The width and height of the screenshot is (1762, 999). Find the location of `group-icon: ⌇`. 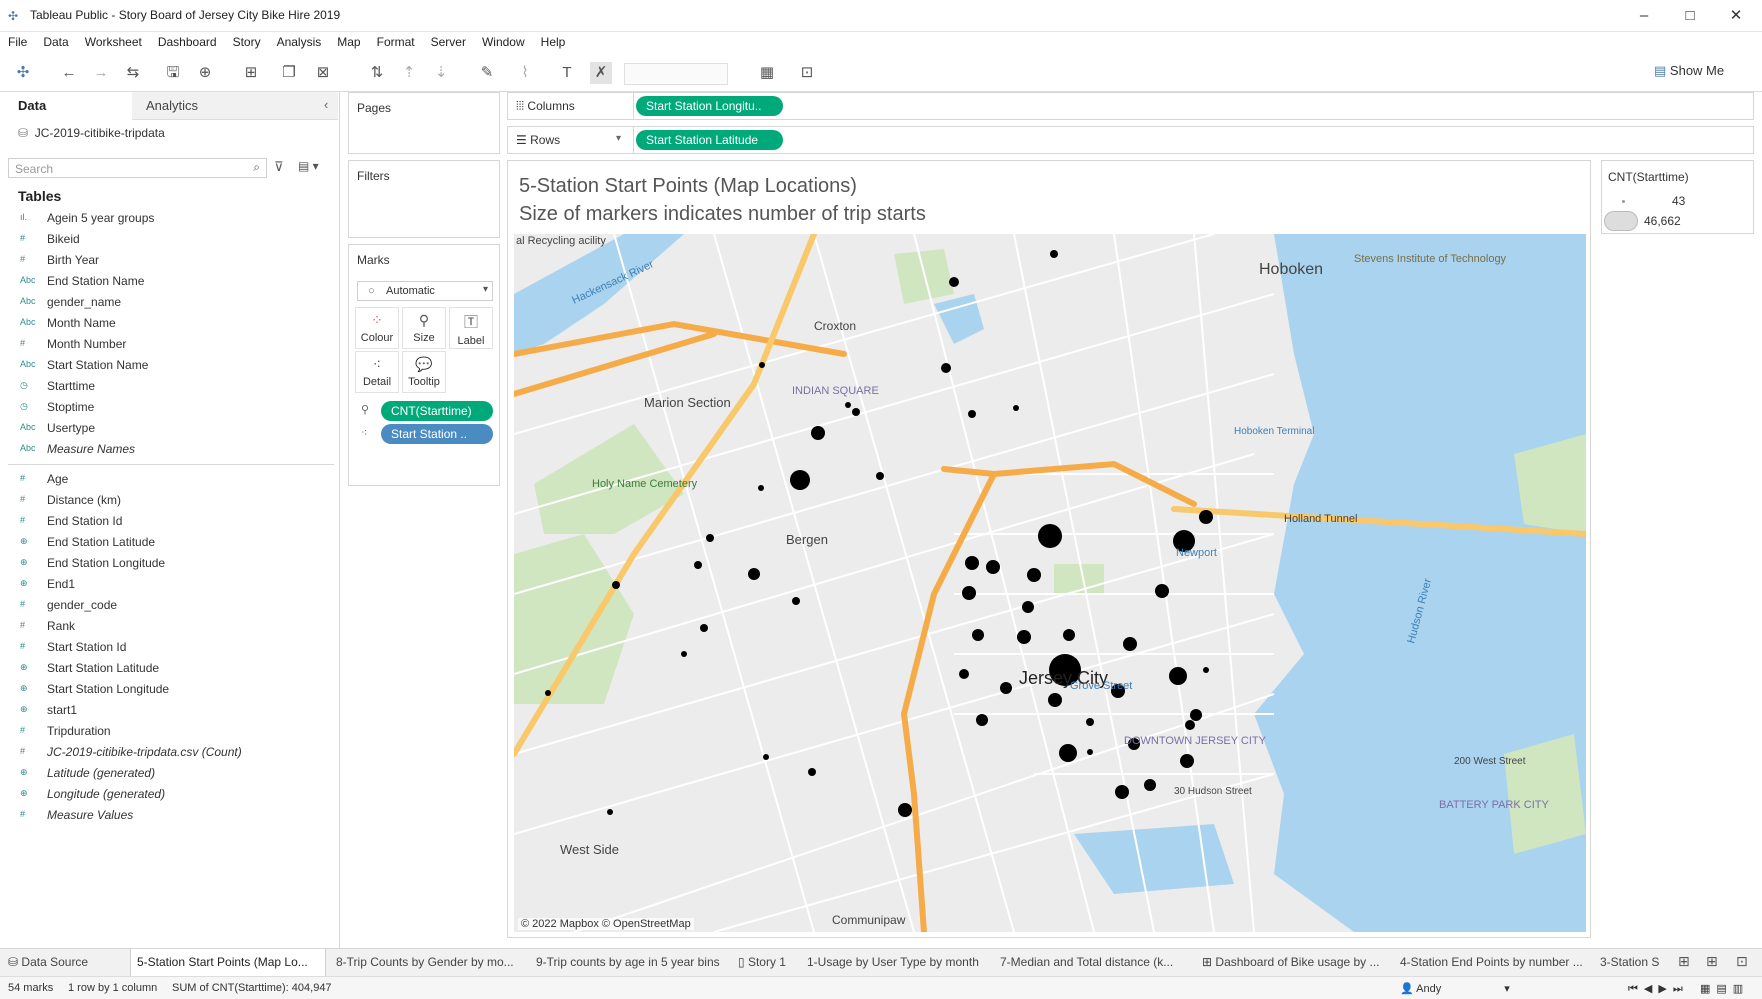

group-icon: ⌇ is located at coordinates (525, 73).